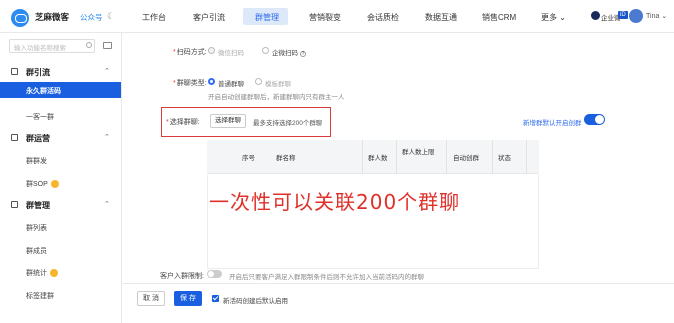  I want to click on avatar, so click(636, 16).